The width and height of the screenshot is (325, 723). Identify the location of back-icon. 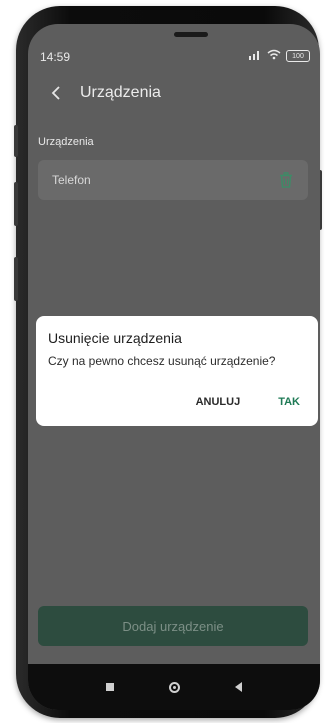
(239, 687).